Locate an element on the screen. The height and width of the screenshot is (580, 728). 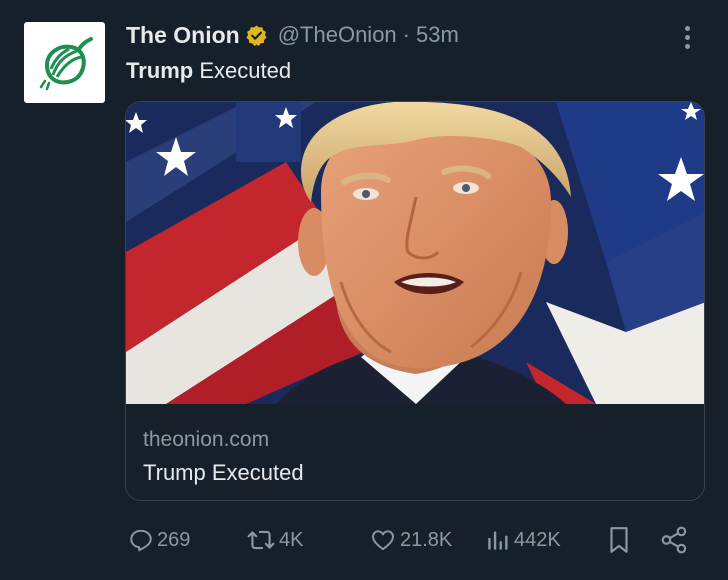
more-options-icon is located at coordinates (687, 37).